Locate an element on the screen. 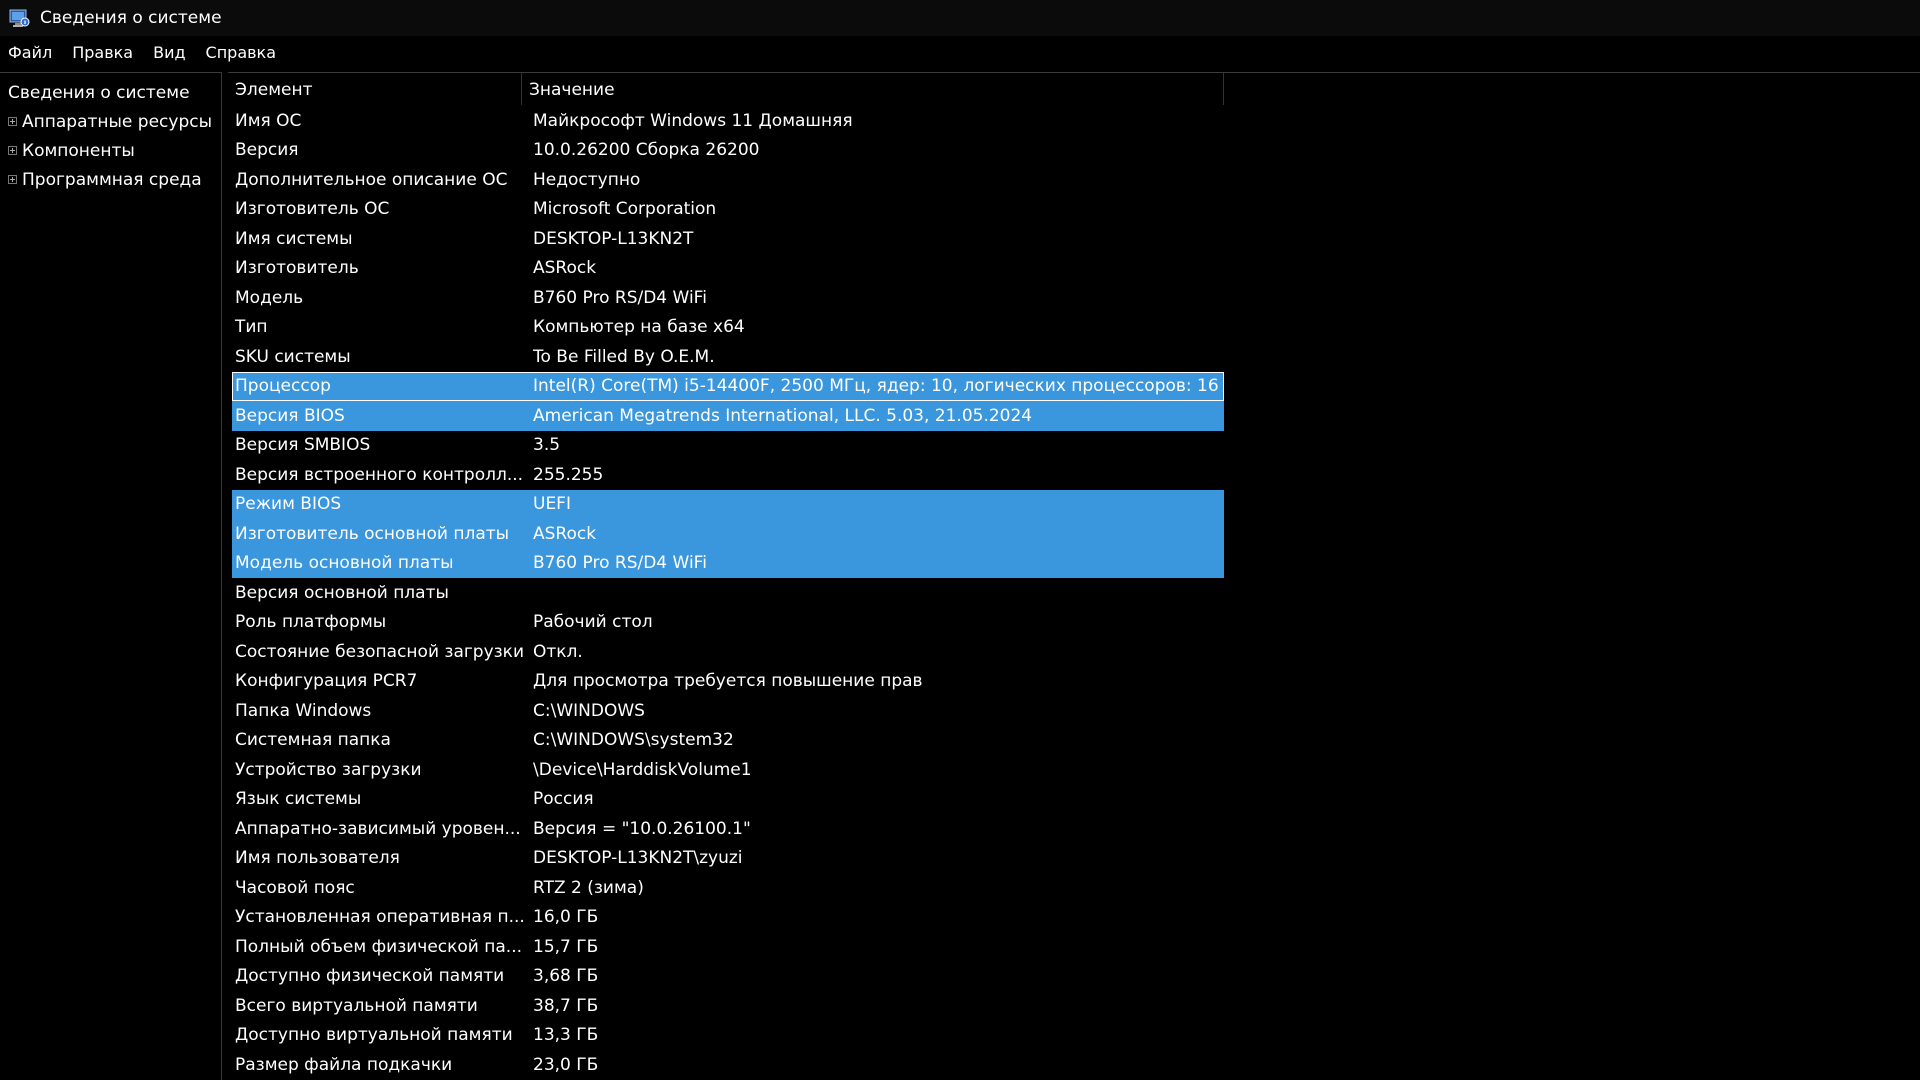  row-value: 3.5 is located at coordinates (547, 445).